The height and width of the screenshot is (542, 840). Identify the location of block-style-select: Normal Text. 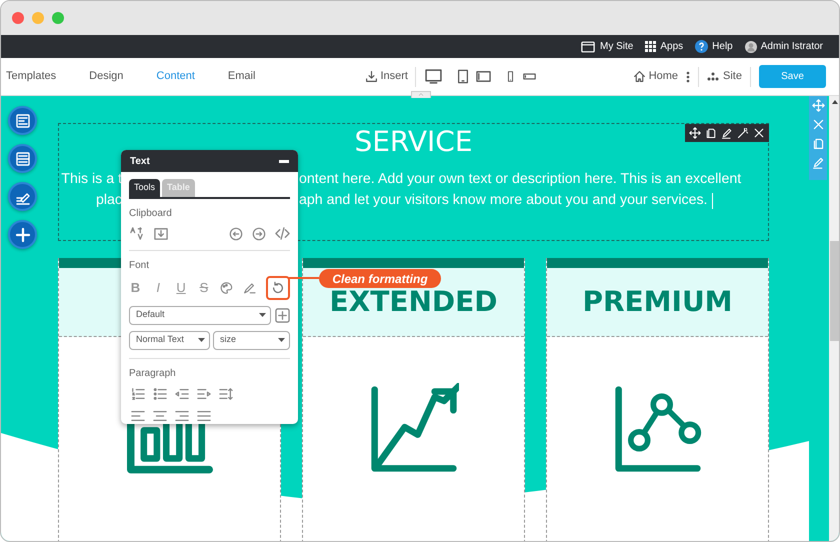
(169, 340).